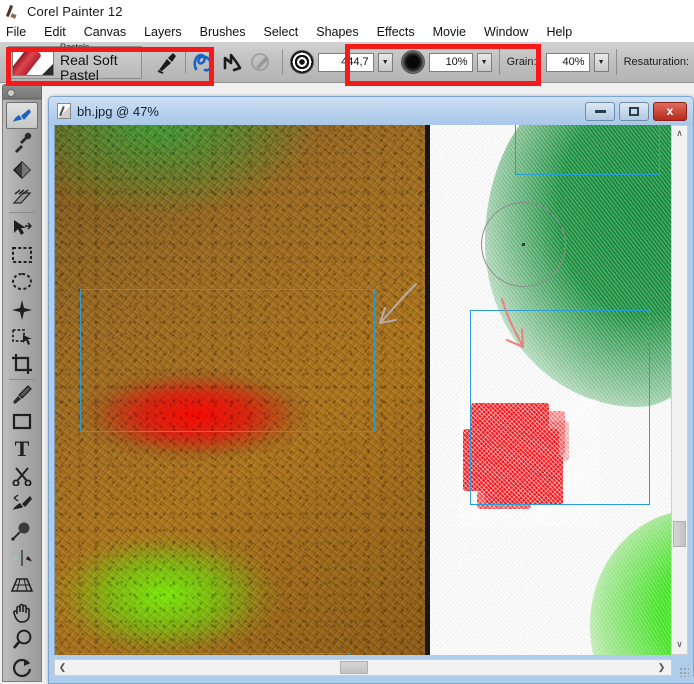  I want to click on mirror-painting-tool, so click(22, 558).